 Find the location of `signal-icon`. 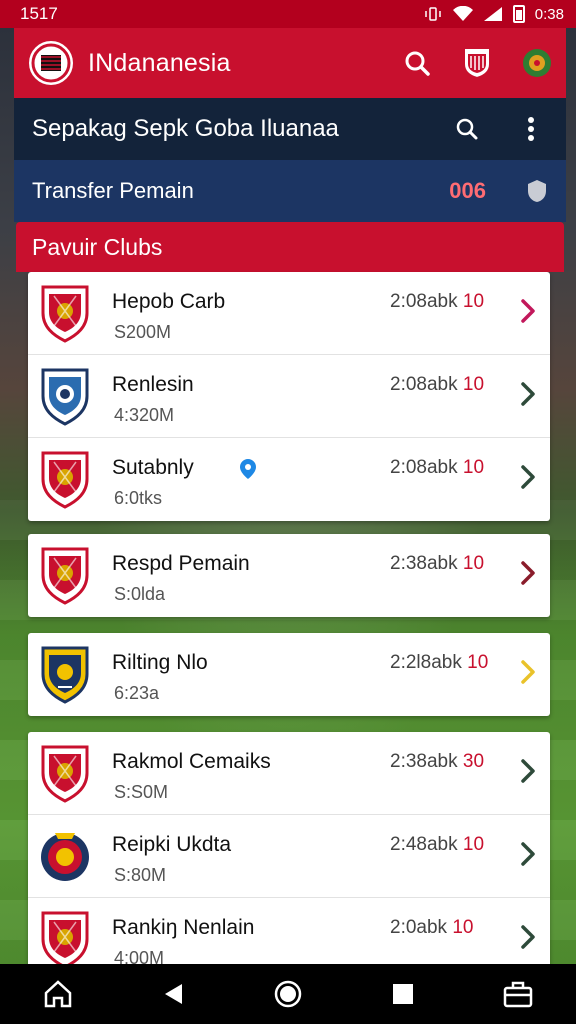

signal-icon is located at coordinates (492, 14).